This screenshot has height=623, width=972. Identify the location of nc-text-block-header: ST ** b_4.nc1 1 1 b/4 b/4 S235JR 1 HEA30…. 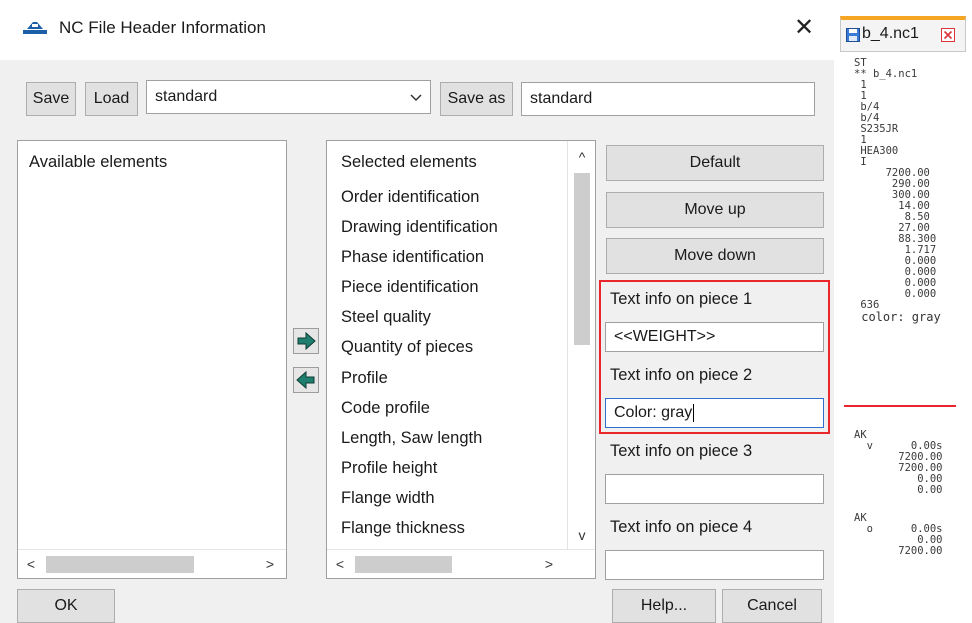
(895, 184).